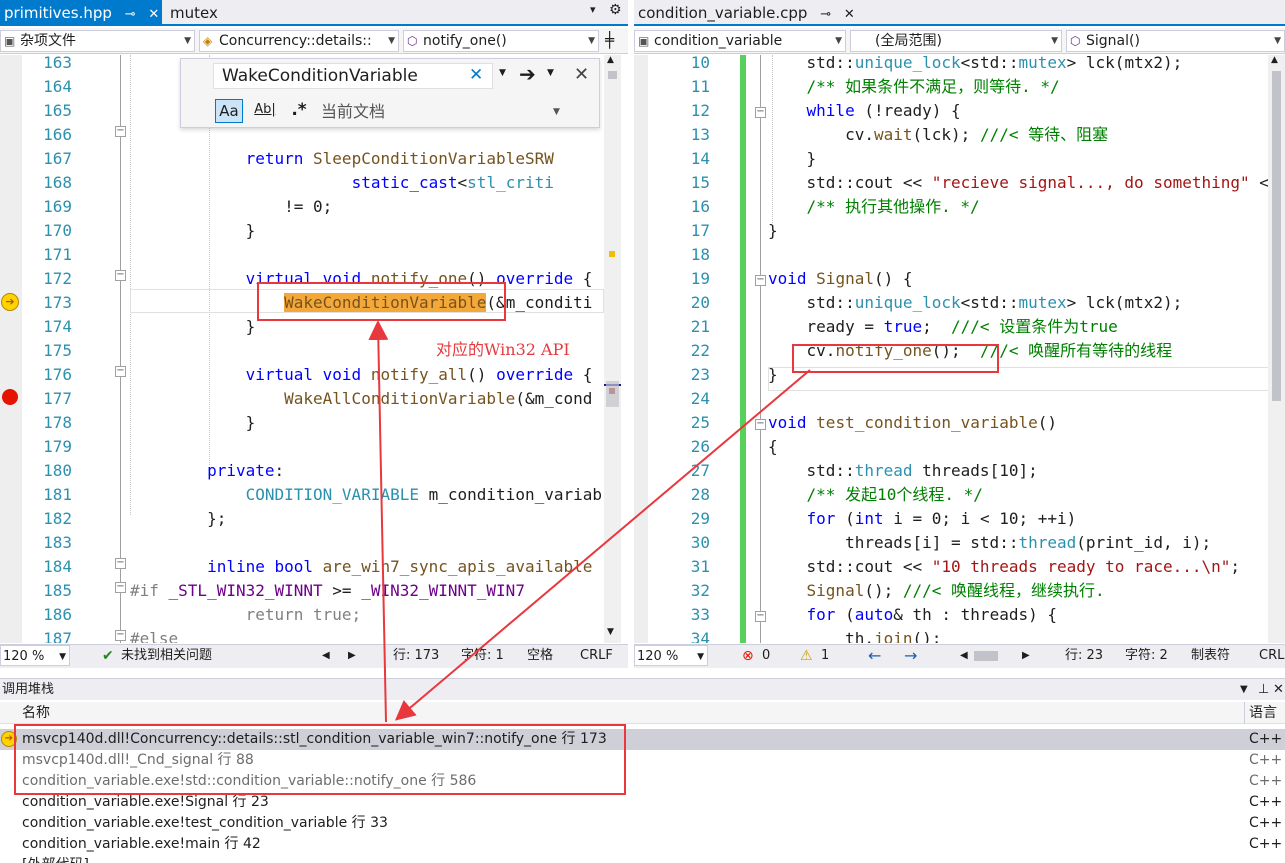 Image resolution: width=1285 pixels, height=863 pixels. What do you see at coordinates (895, 358) in the screenshot?
I see `annotation-box-notify` at bounding box center [895, 358].